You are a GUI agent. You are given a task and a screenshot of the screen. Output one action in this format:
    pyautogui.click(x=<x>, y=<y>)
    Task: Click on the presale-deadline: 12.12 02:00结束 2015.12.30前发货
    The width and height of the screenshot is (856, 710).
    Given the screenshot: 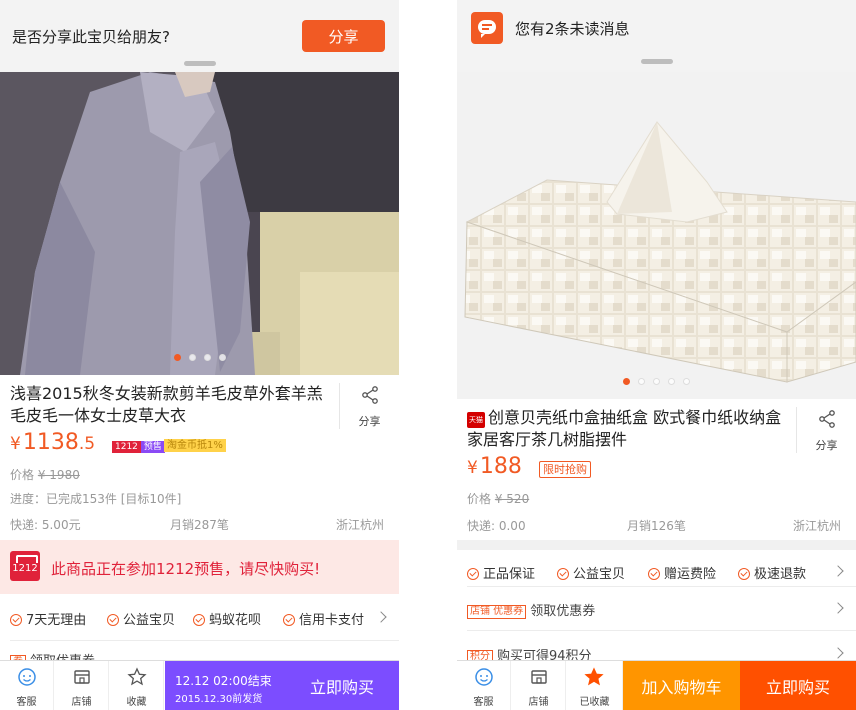 What is the action you would take?
    pyautogui.click(x=225, y=685)
    